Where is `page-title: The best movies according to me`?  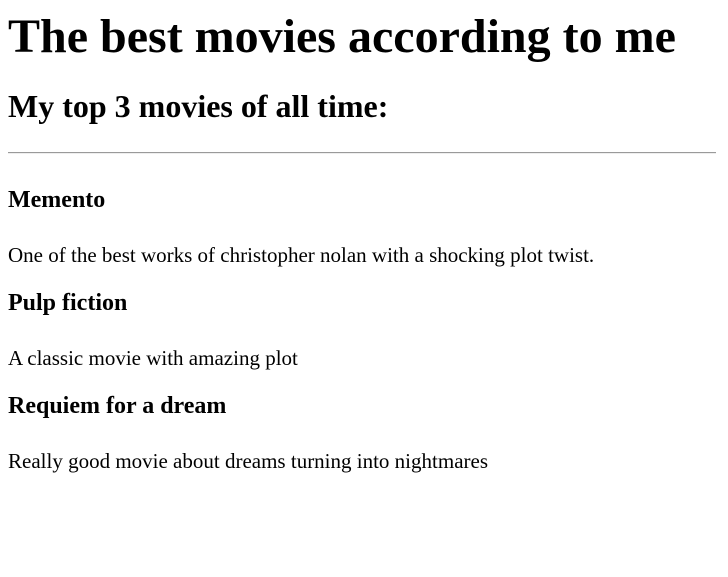 page-title: The best movies according to me is located at coordinates (342, 36).